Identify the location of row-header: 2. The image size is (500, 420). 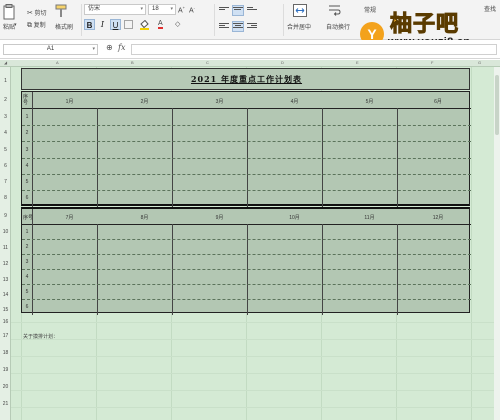
(5, 100).